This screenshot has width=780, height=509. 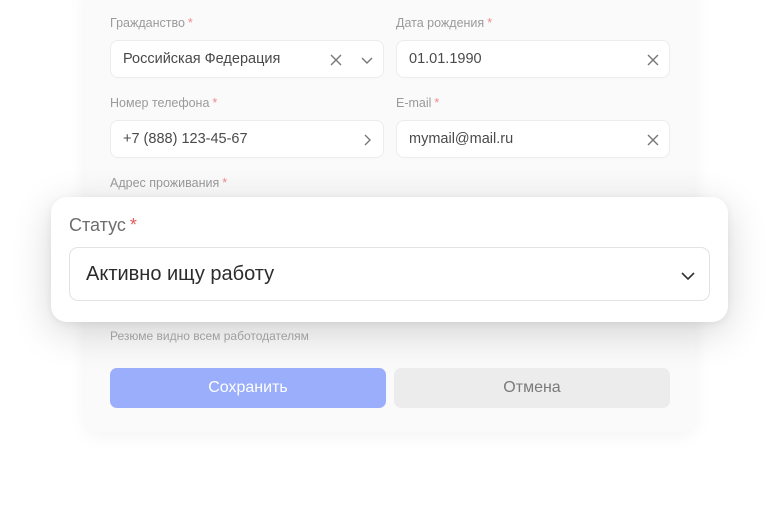 I want to click on chevron-right-icon, so click(x=367, y=140).